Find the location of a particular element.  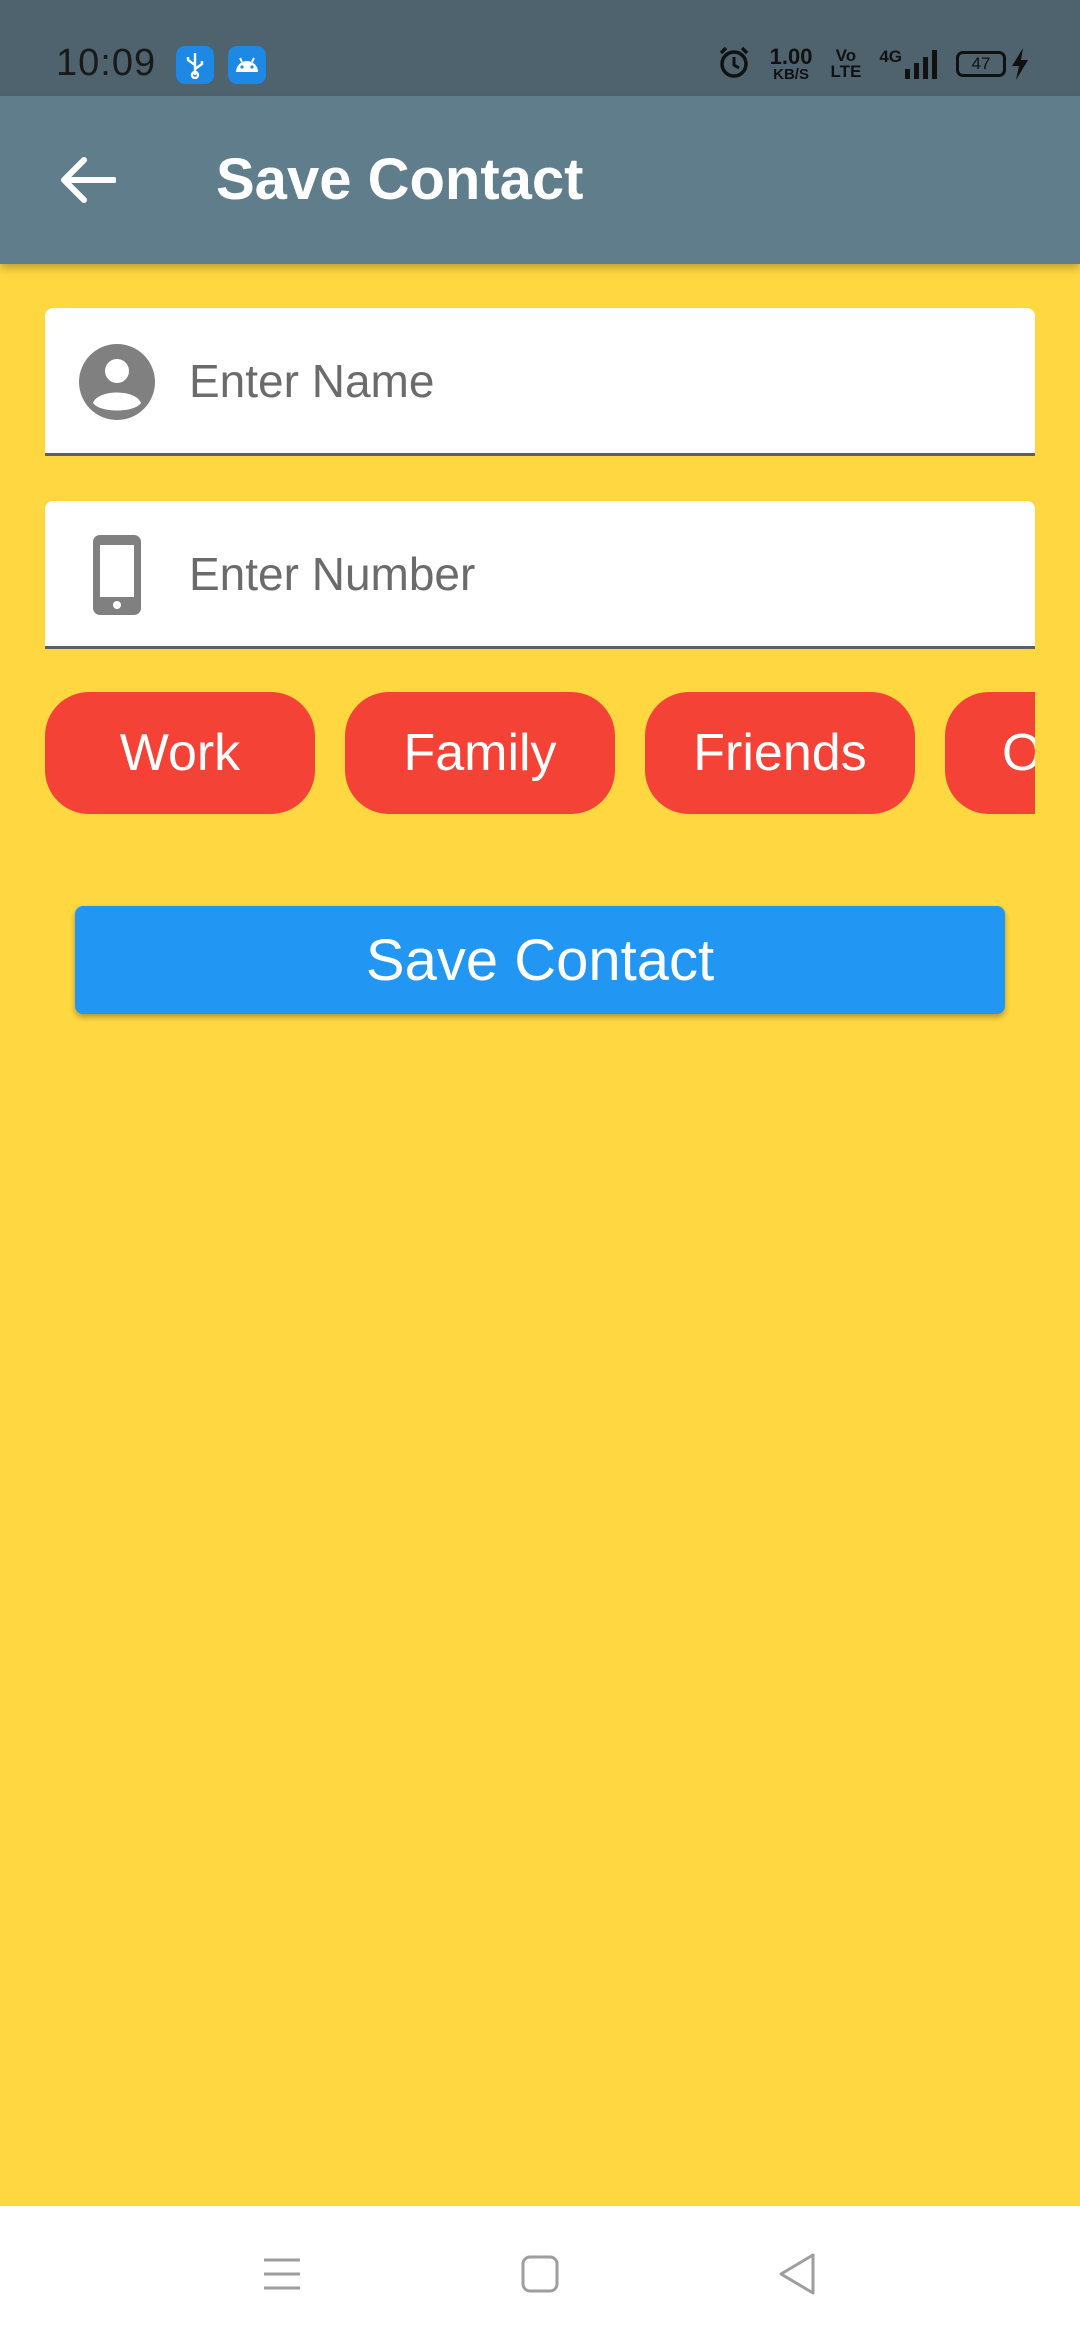

network-type: 4G is located at coordinates (890, 56).